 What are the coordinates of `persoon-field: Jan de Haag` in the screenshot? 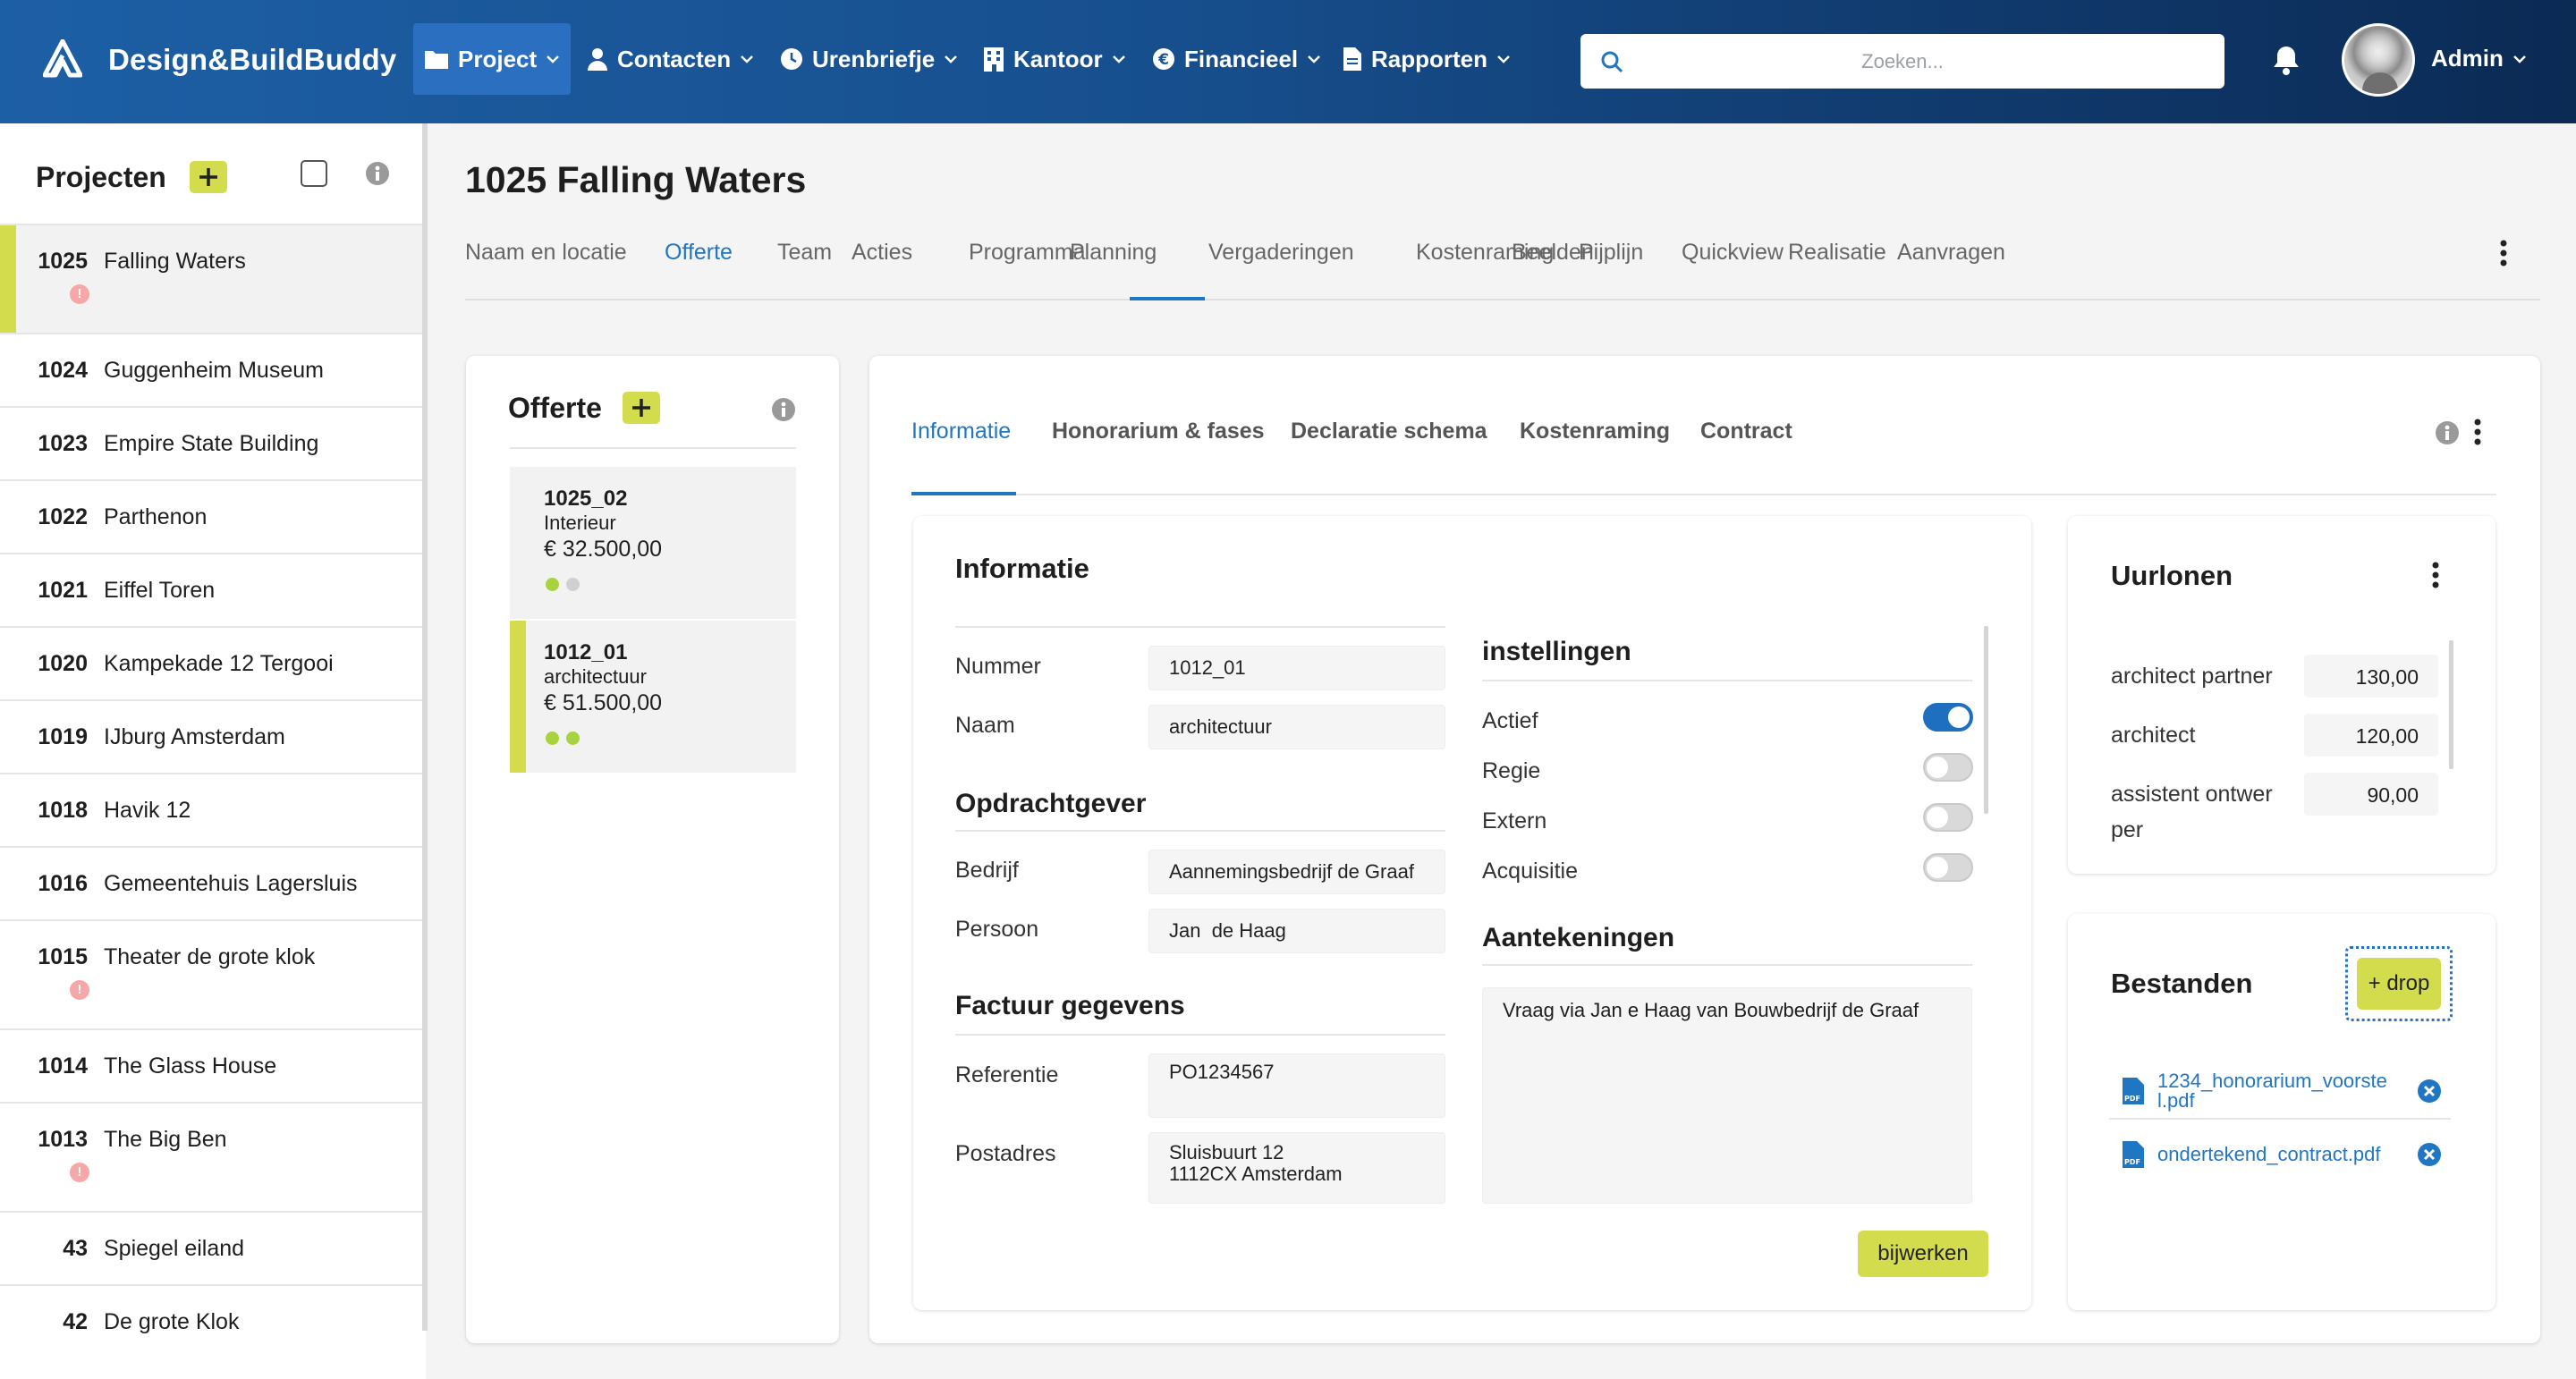 It's located at (1296, 931).